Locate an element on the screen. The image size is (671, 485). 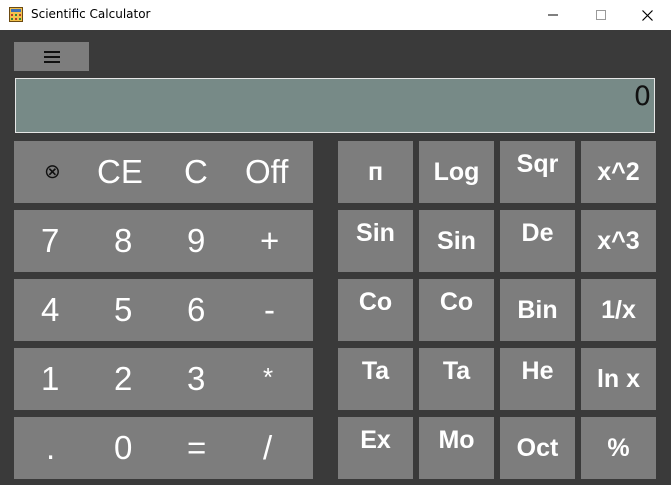
maximize-button is located at coordinates (601, 15).